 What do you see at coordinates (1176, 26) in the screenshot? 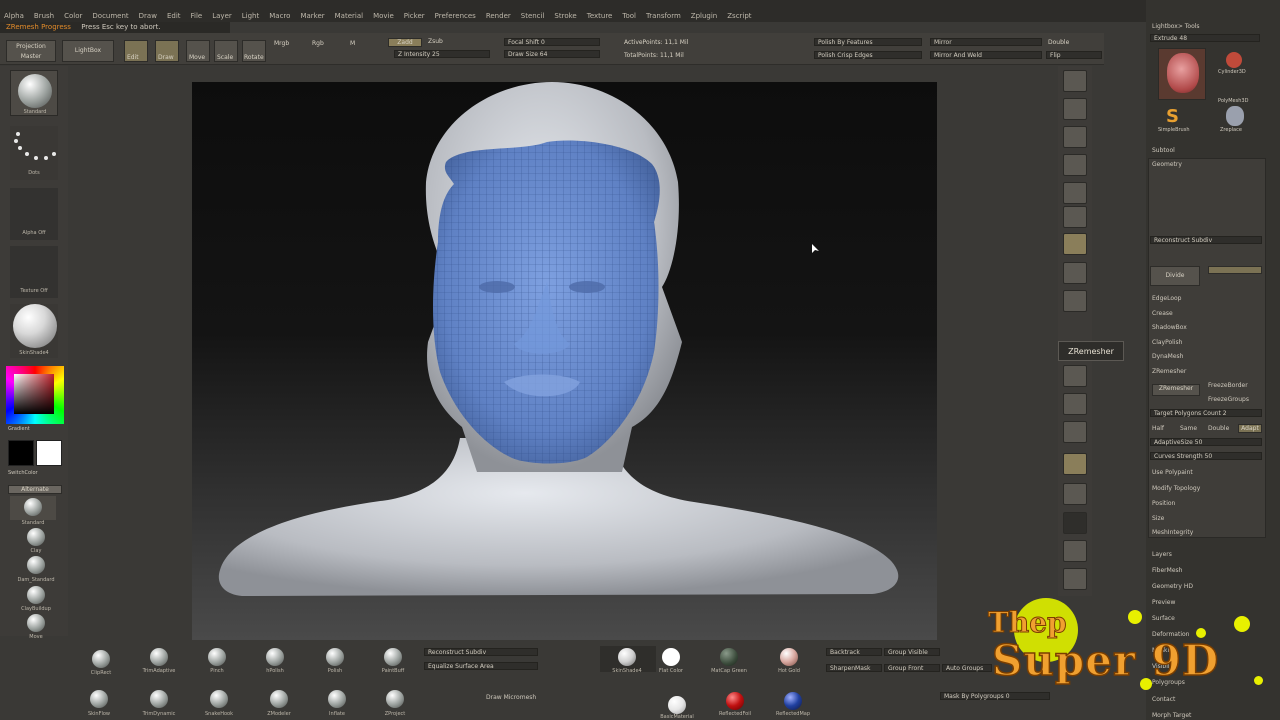
I see `lightbox-tools-button: Lightbox> Tools` at bounding box center [1176, 26].